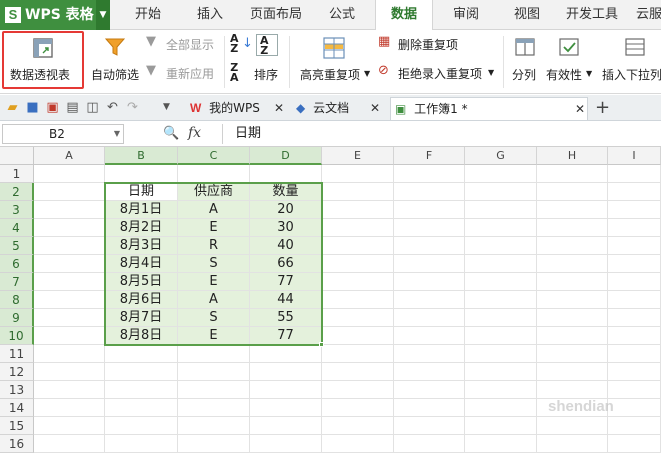  Describe the element at coordinates (17, 408) in the screenshot. I see `row-header-14: 14` at that location.